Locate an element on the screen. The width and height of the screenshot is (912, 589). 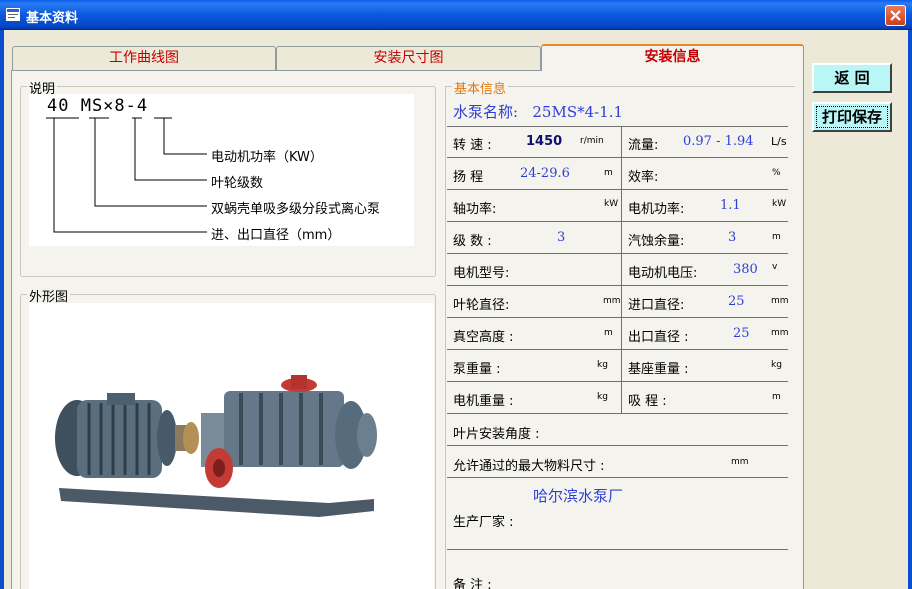
window-title: 基本资料 is located at coordinates (52, 18).